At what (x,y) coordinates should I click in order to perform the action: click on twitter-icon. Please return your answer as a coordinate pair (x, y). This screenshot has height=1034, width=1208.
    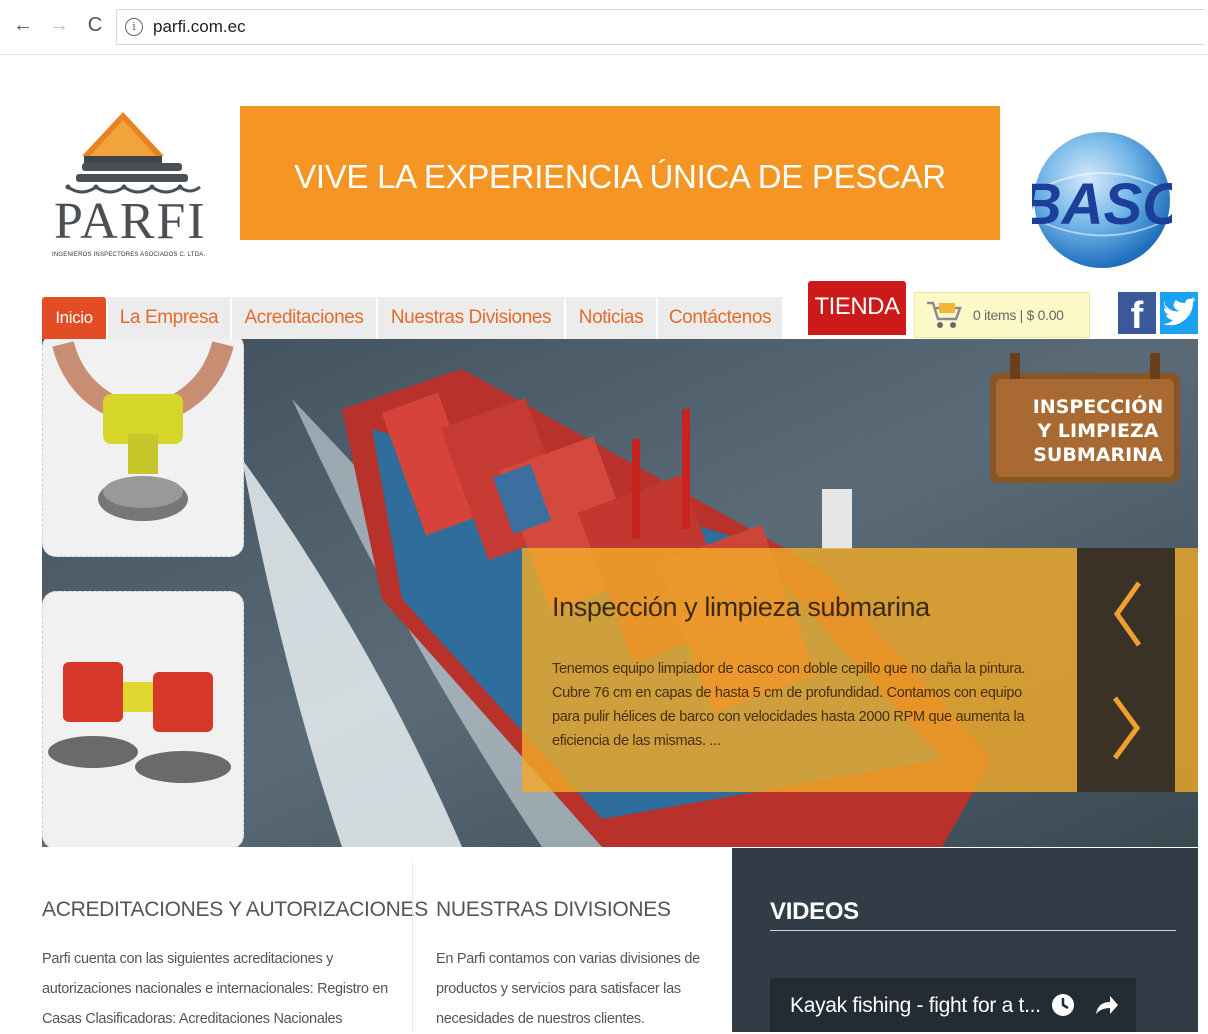
    Looking at the image, I should click on (1179, 313).